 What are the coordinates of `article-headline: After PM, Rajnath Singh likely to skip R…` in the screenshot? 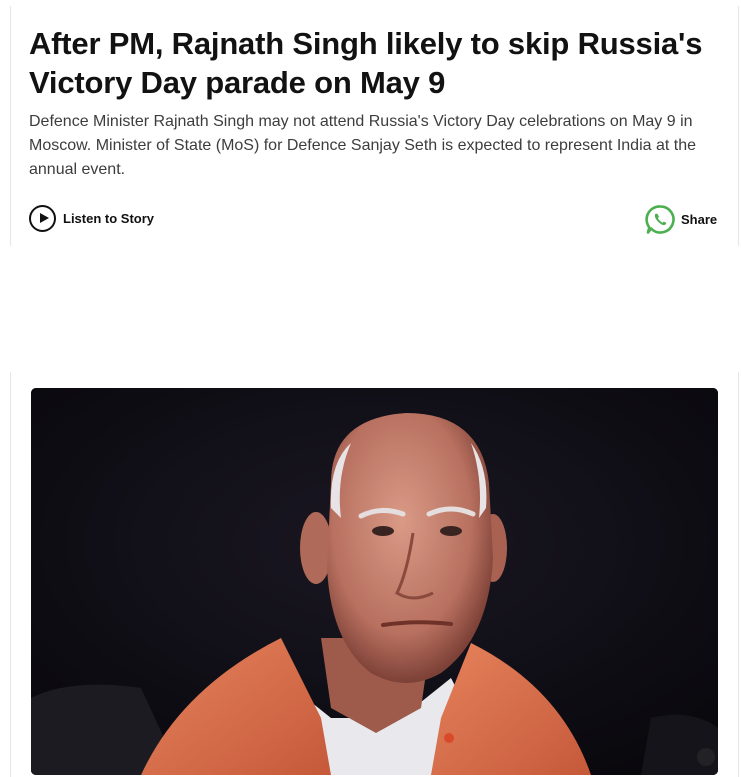 It's located at (366, 63).